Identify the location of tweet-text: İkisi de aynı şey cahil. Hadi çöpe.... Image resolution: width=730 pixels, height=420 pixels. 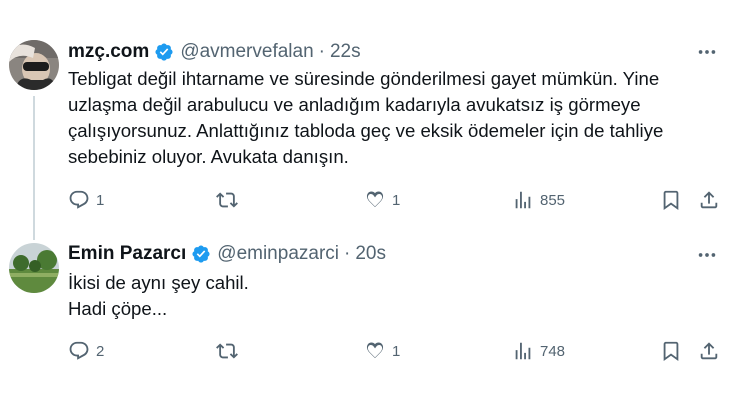
(388, 296).